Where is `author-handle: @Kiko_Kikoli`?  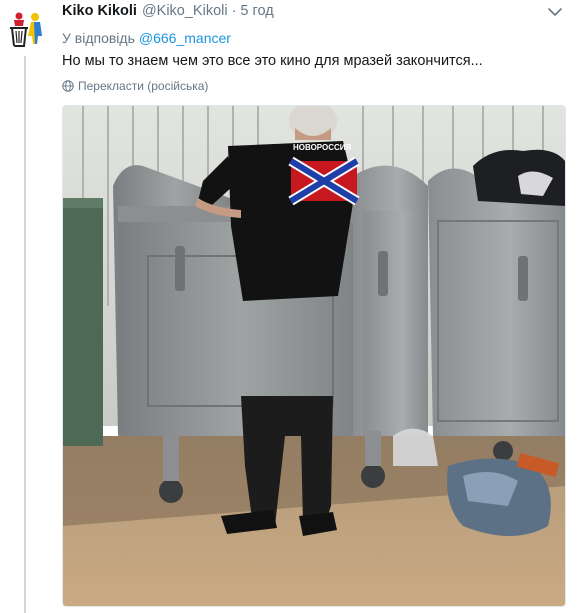 author-handle: @Kiko_Kikoli is located at coordinates (185, 11).